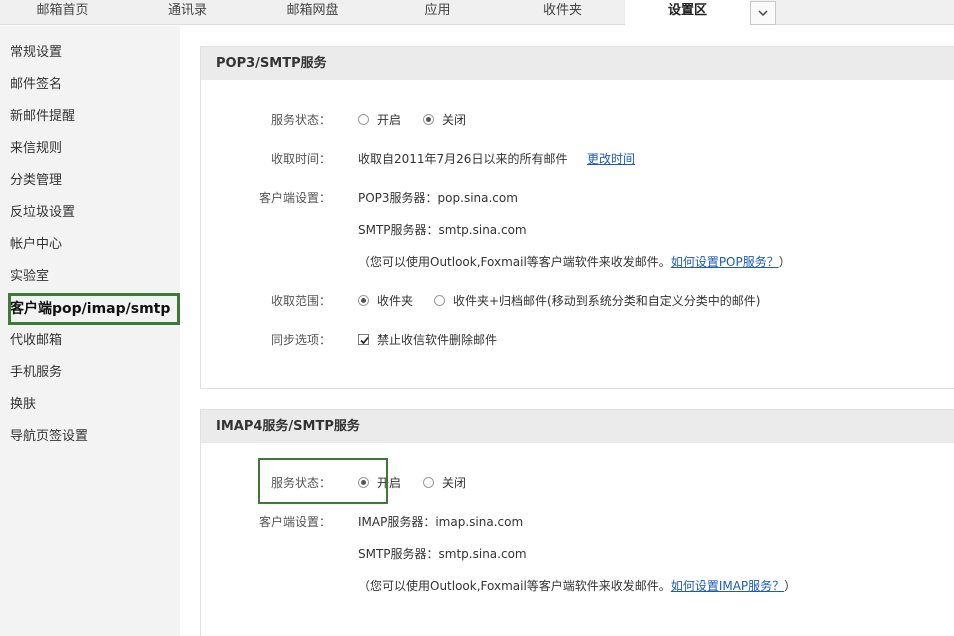 This screenshot has width=954, height=636. What do you see at coordinates (363, 300) in the screenshot?
I see `range-inbox-radio` at bounding box center [363, 300].